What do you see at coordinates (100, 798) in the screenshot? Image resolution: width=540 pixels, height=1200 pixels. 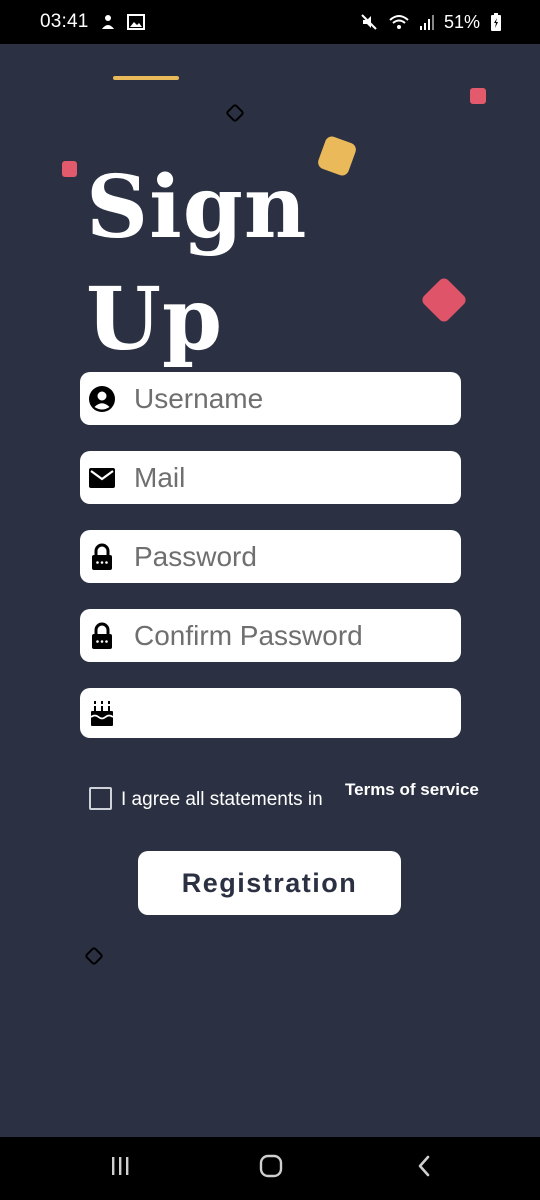 I see `terms-checkbox` at bounding box center [100, 798].